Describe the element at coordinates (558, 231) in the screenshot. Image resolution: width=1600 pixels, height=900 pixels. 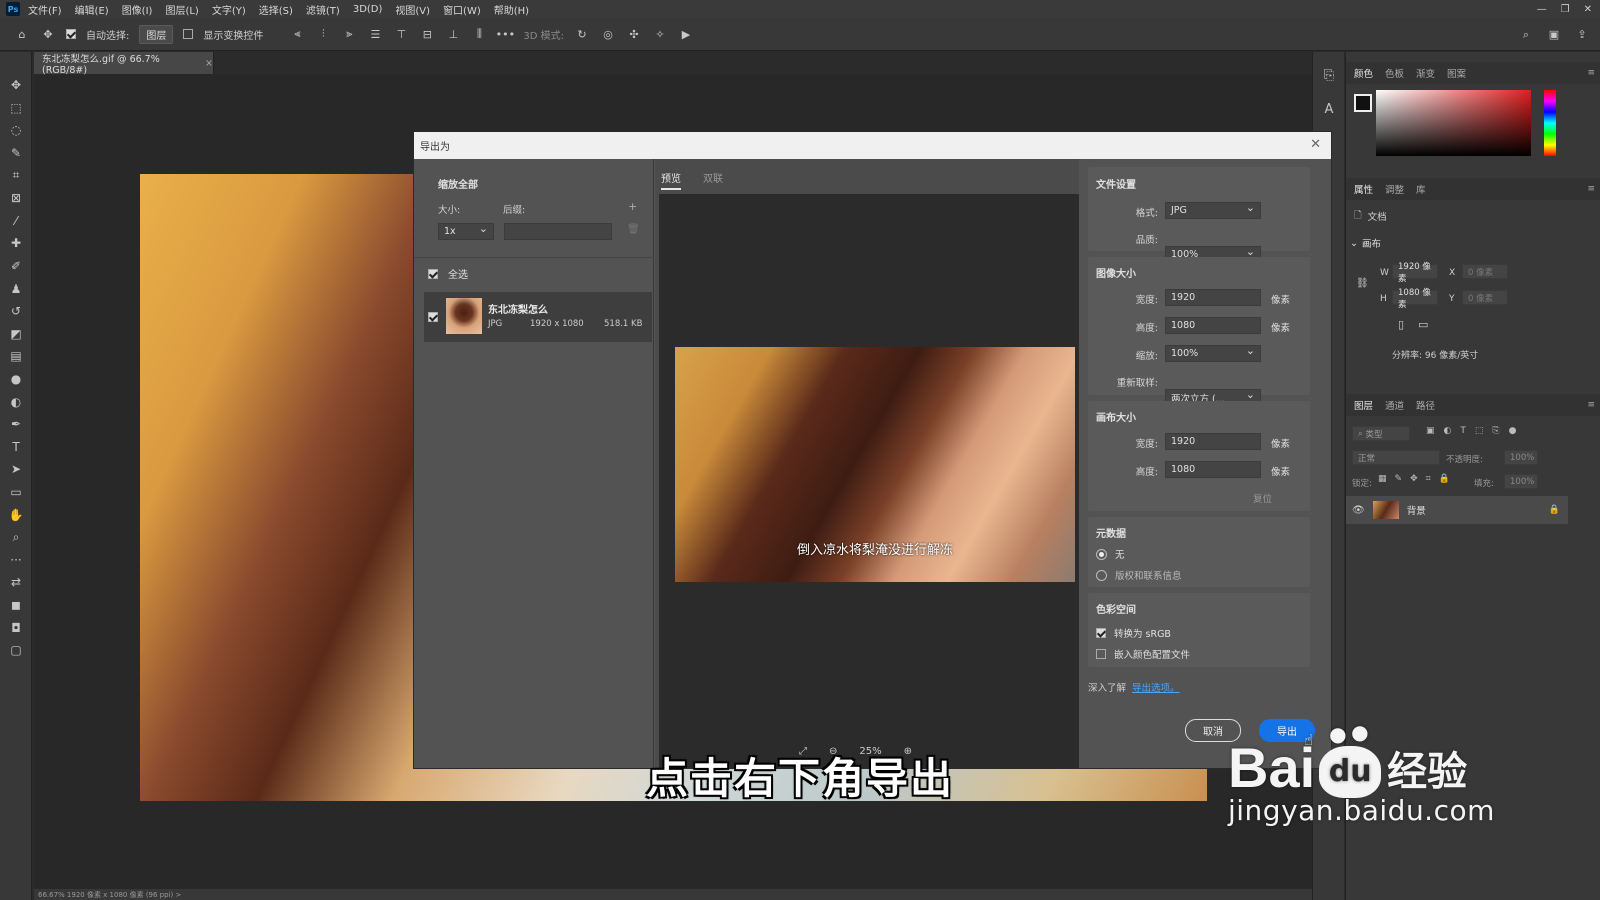
I see `suffix-input` at that location.